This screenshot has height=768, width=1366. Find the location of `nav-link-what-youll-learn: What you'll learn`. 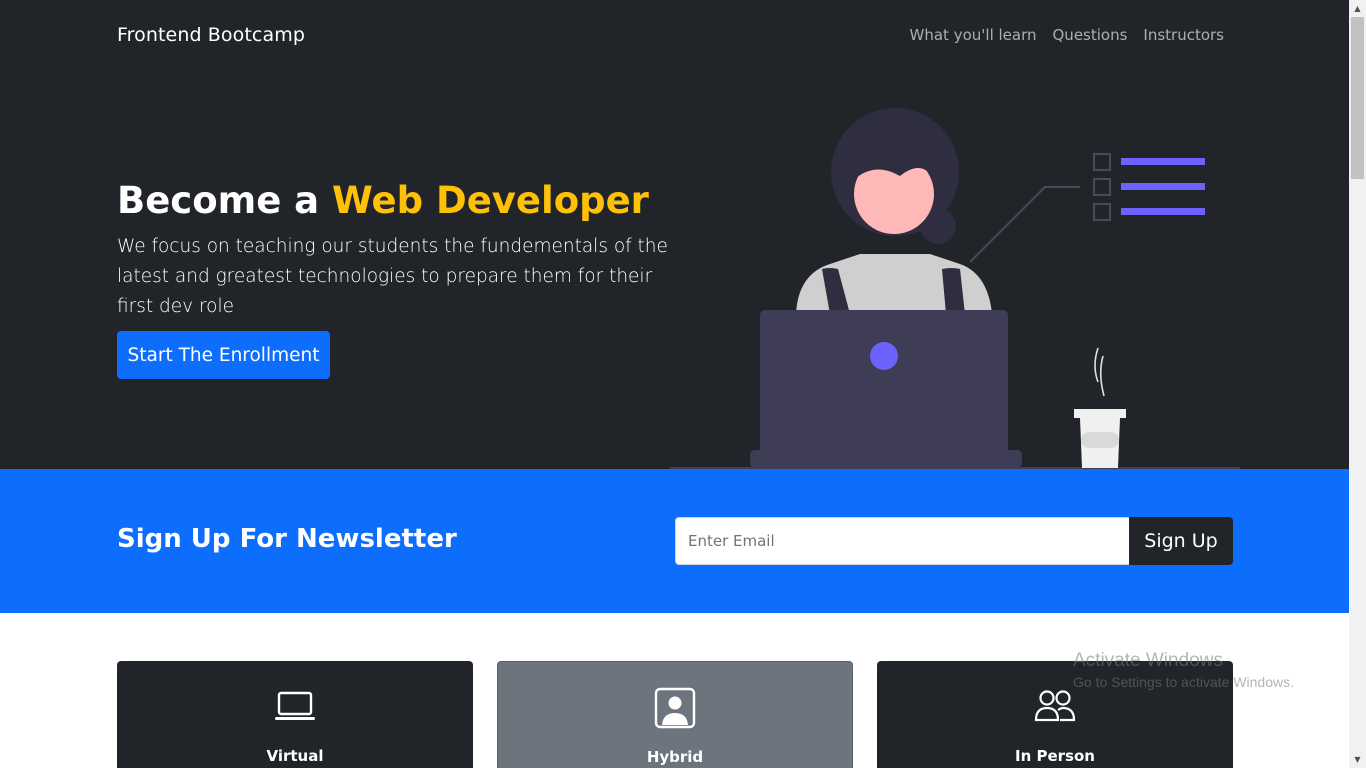

nav-link-what-youll-learn: What you'll learn is located at coordinates (973, 35).